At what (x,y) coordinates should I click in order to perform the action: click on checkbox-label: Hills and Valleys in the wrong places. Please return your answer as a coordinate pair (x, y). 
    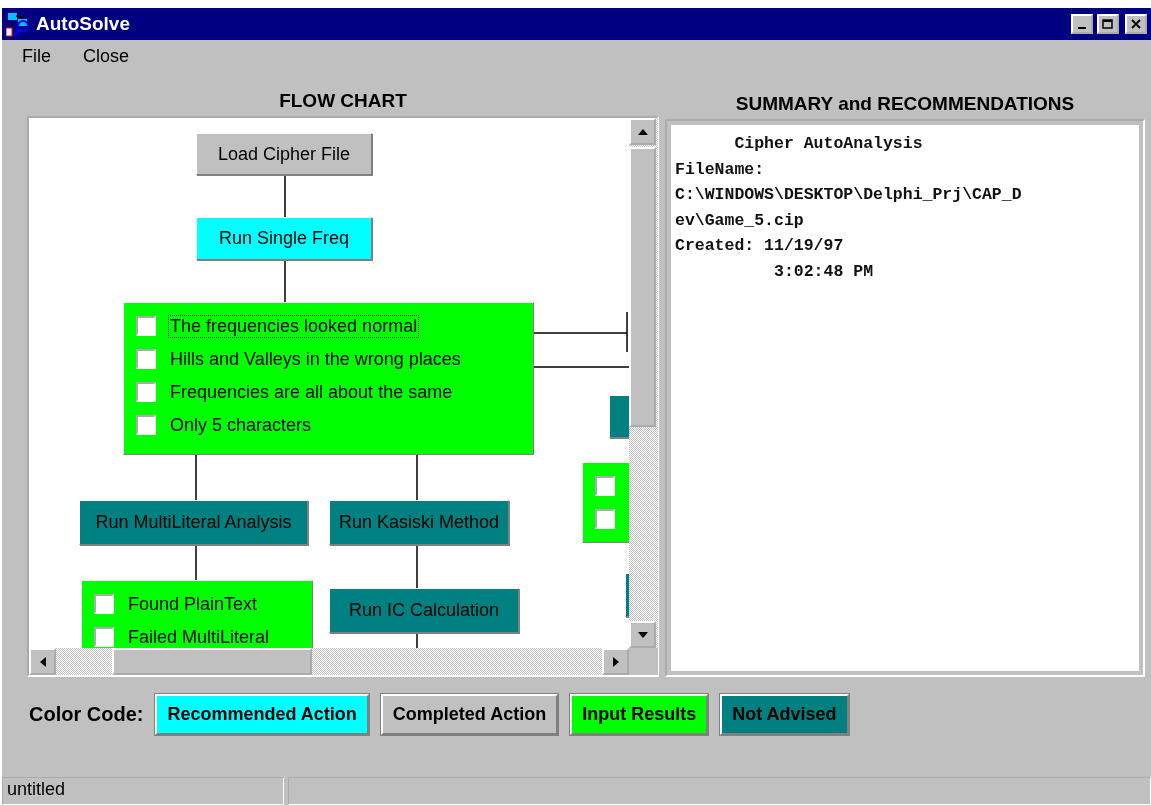
    Looking at the image, I should click on (315, 359).